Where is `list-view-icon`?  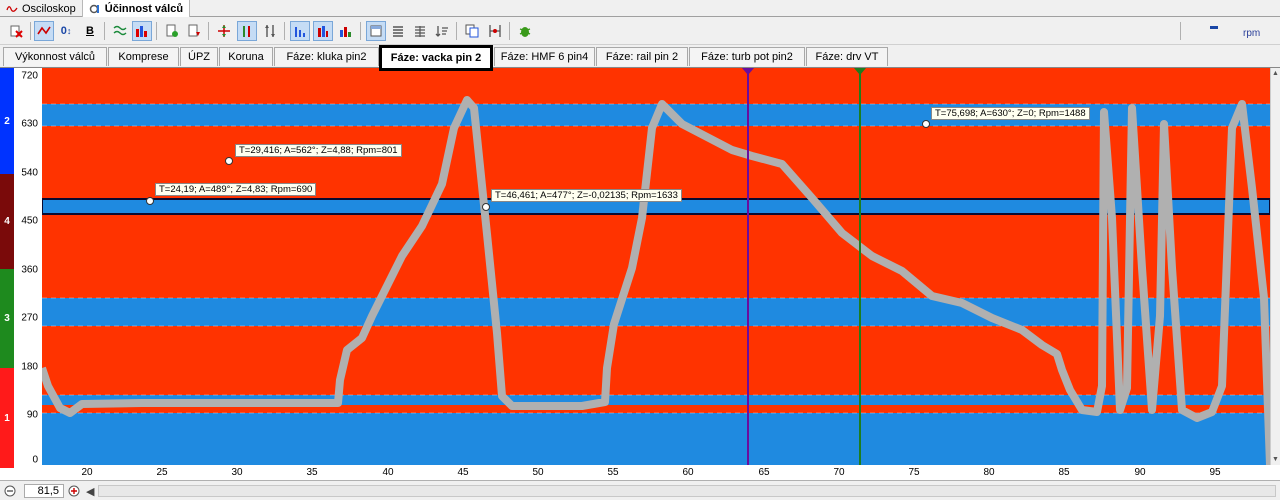 list-view-icon is located at coordinates (398, 31).